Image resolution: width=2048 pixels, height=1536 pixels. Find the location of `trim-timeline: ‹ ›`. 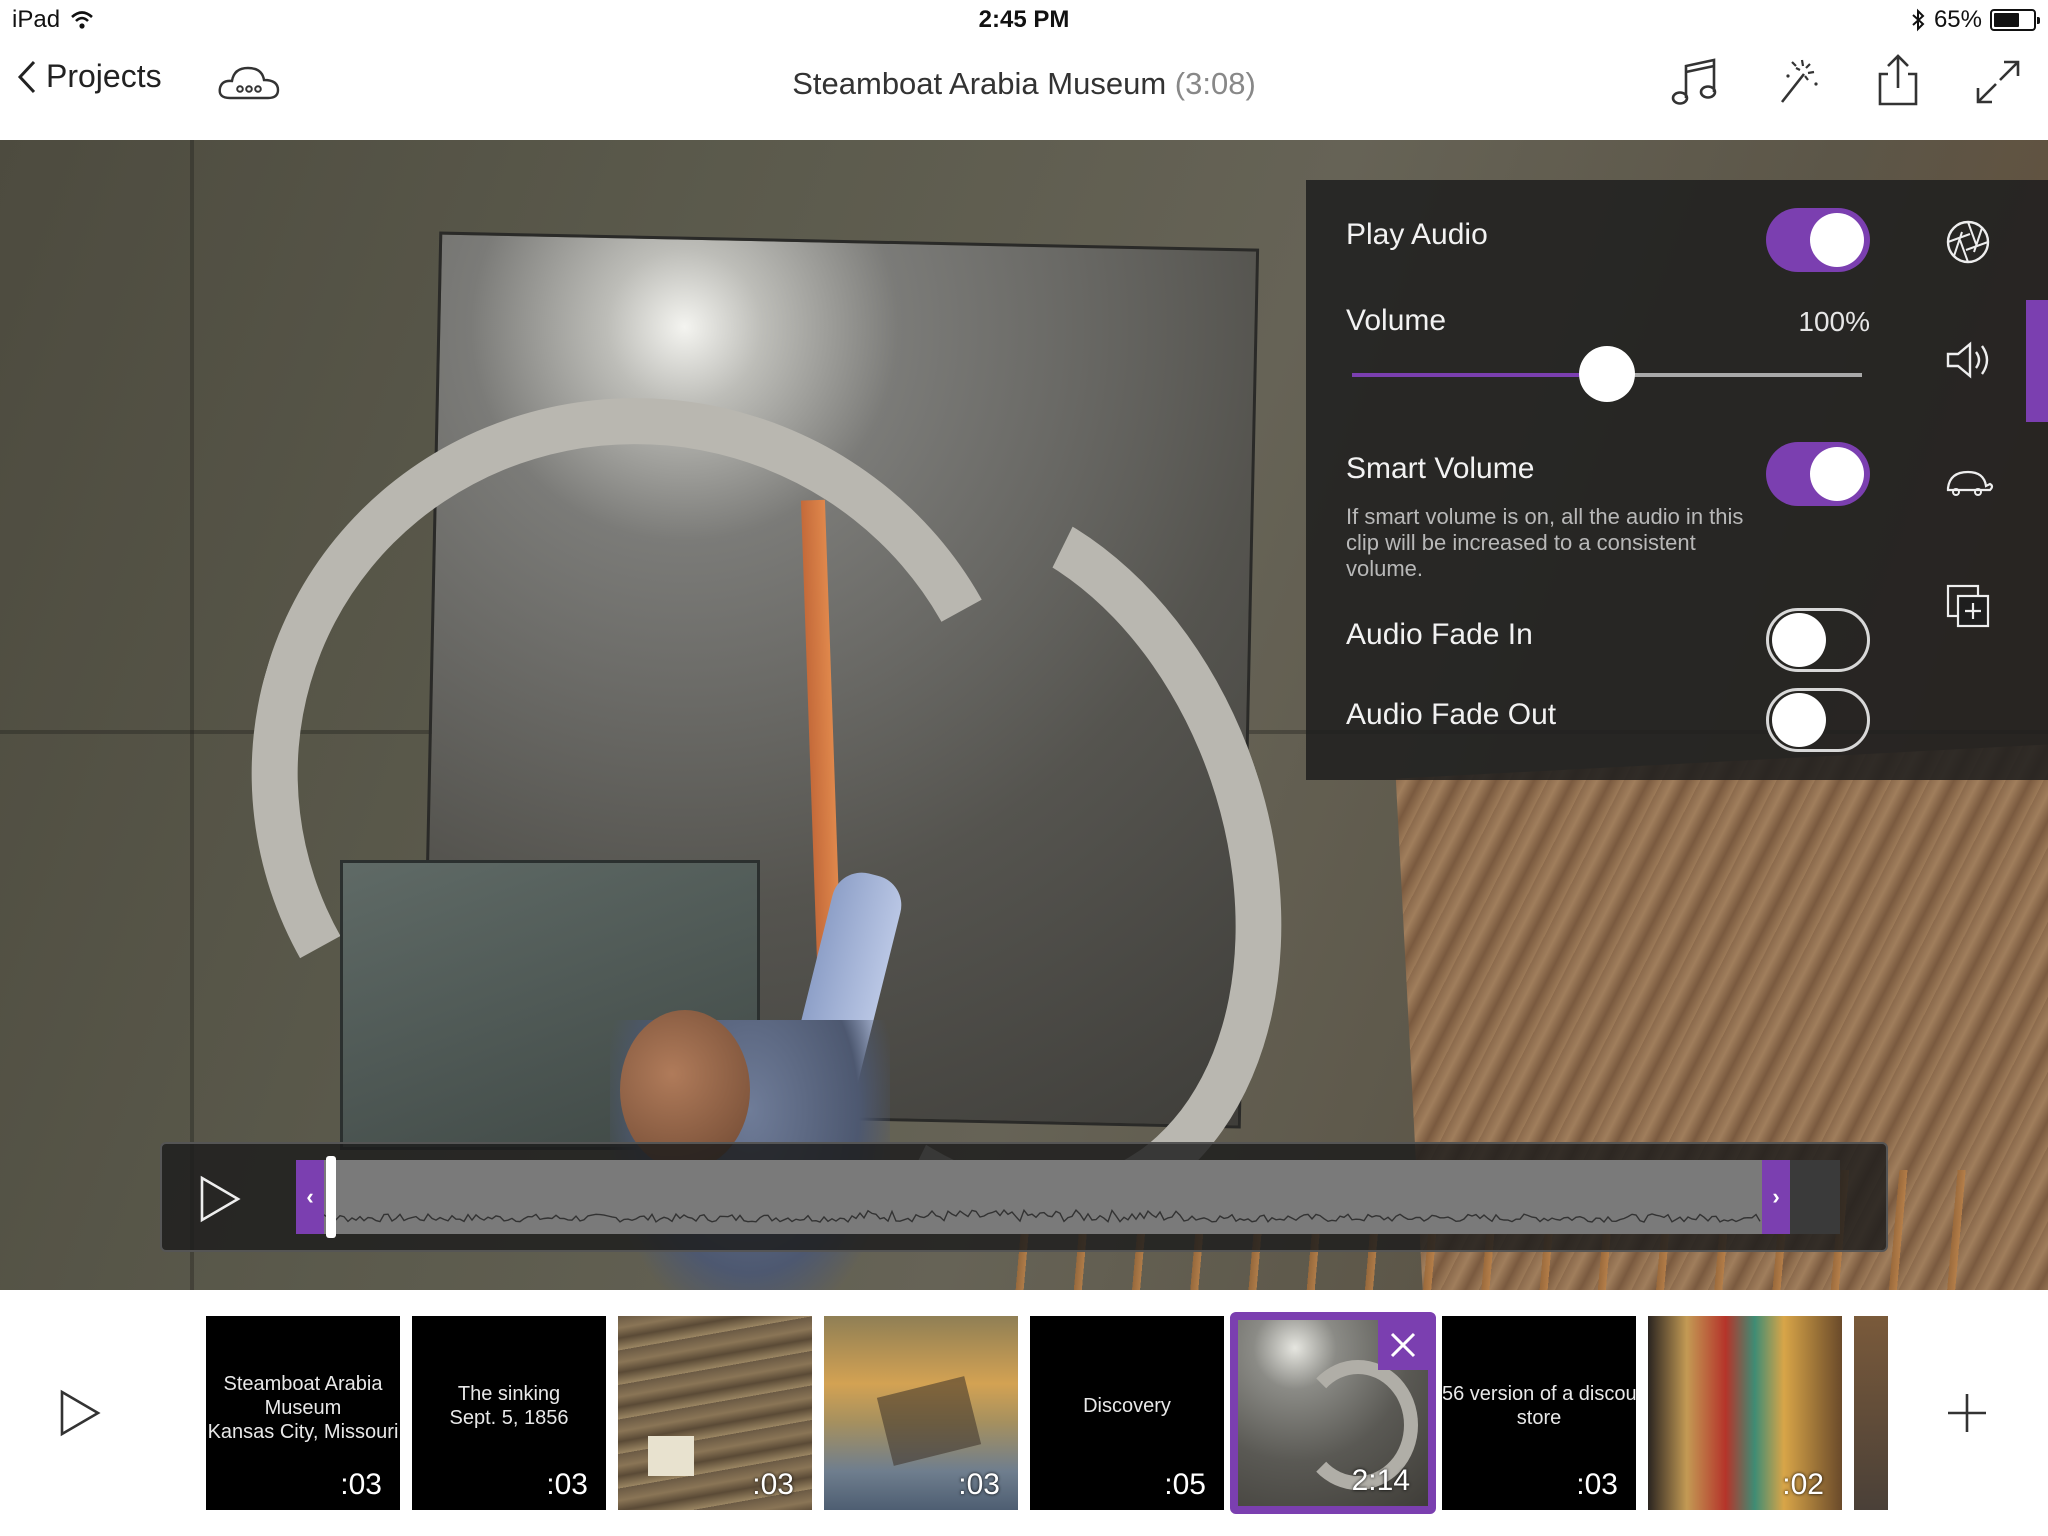

trim-timeline: ‹ › is located at coordinates (1068, 1197).